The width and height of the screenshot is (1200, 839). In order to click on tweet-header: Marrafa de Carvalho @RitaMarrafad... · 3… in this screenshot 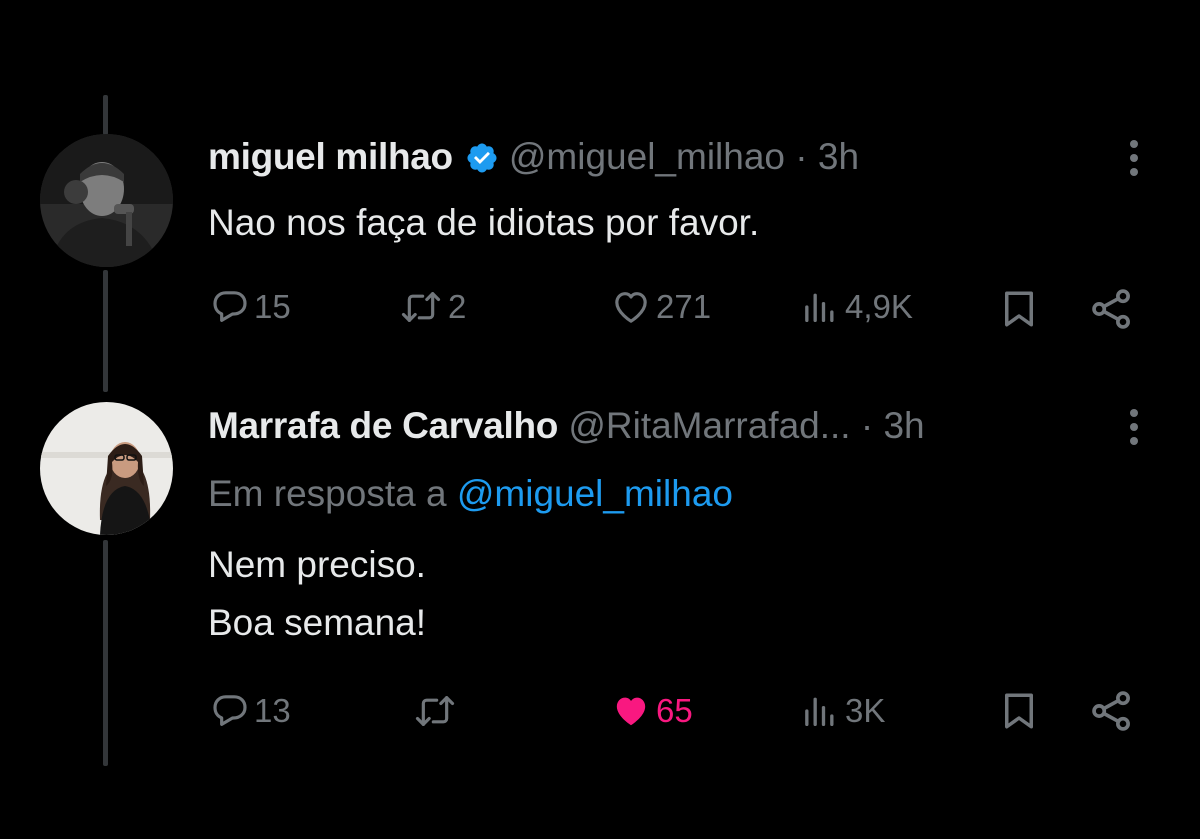, I will do `click(566, 426)`.